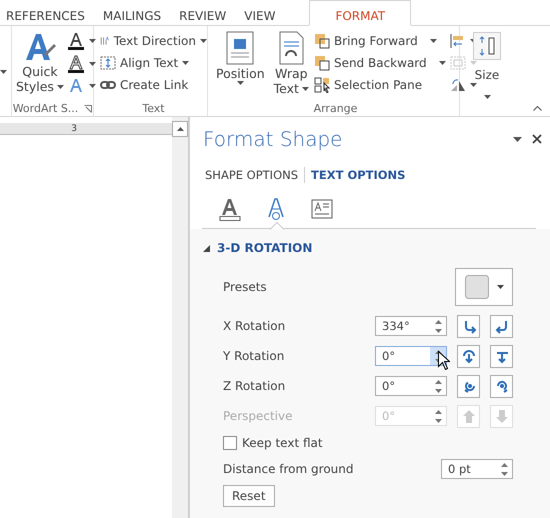 Image resolution: width=550 pixels, height=518 pixels. I want to click on ribbon-tab: REFERENCES, so click(45, 13).